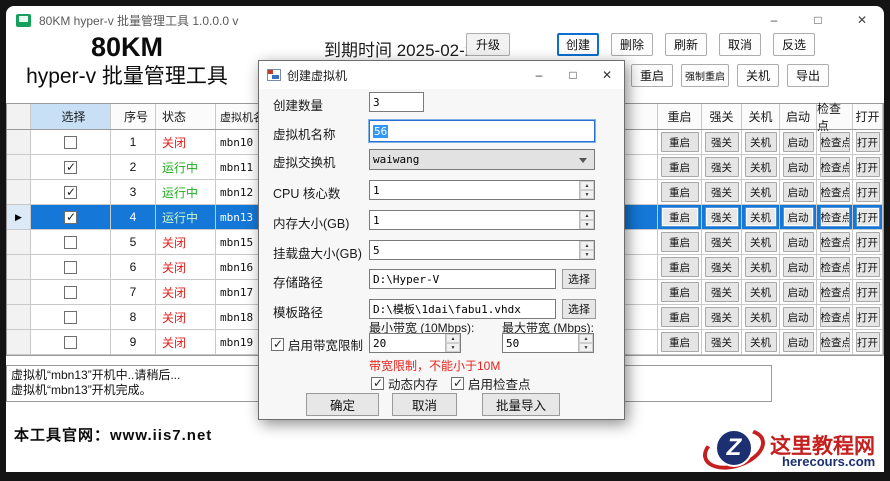 The width and height of the screenshot is (890, 481). I want to click on disk-stepper: 5 ▲ ▼, so click(482, 250).